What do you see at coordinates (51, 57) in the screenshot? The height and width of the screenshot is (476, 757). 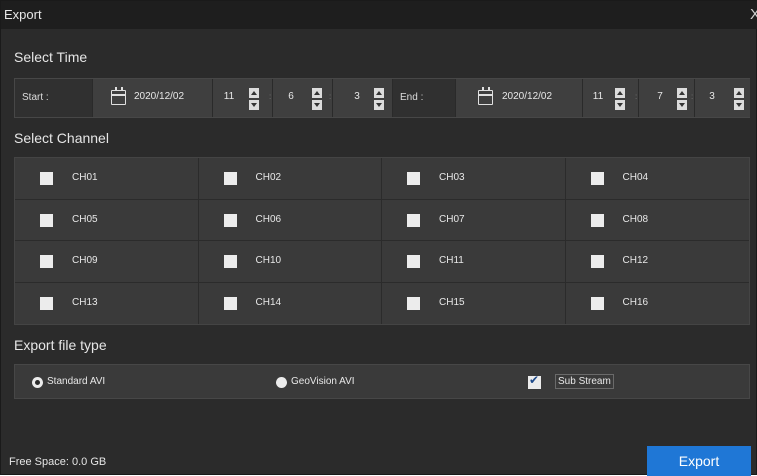 I see `select-time-heading: Select Time` at bounding box center [51, 57].